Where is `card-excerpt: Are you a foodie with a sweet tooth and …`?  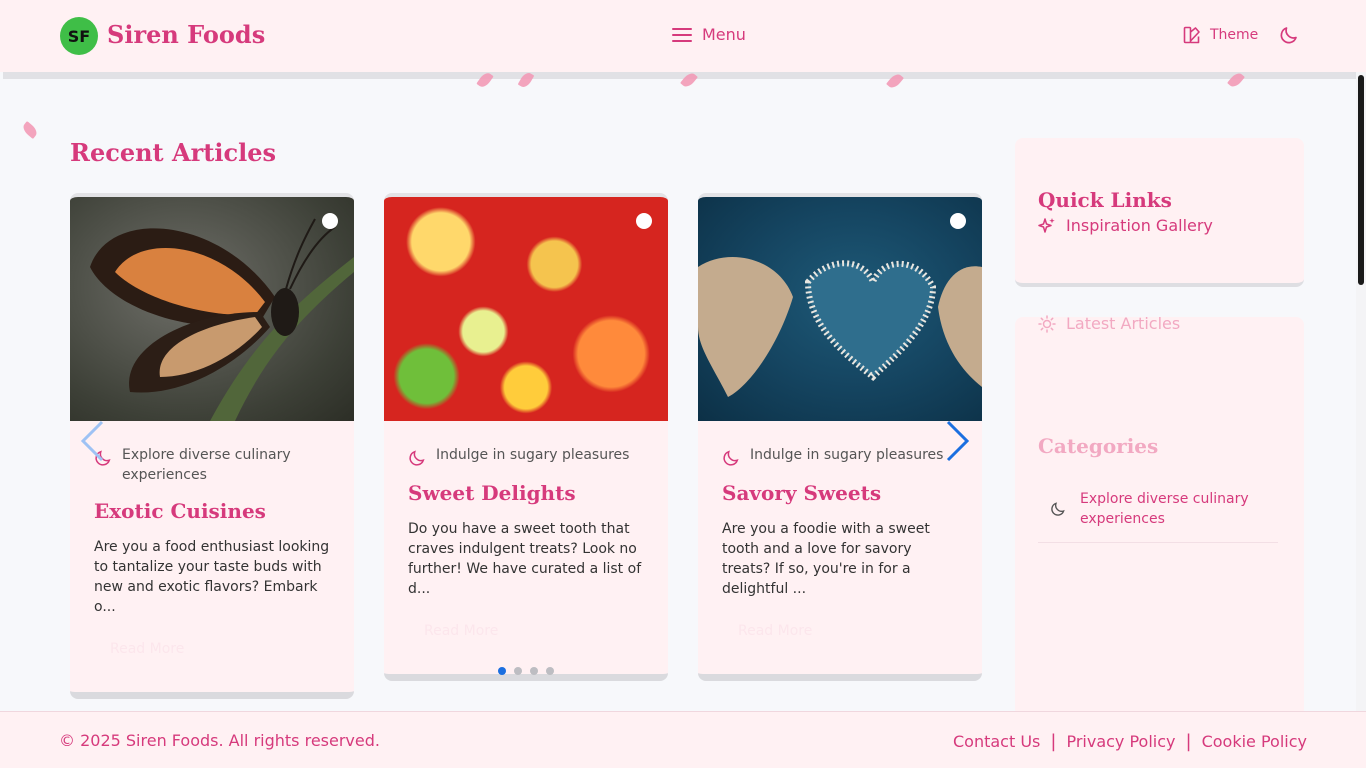
card-excerpt: Are you a foodie with a sweet tooth and … is located at coordinates (826, 559).